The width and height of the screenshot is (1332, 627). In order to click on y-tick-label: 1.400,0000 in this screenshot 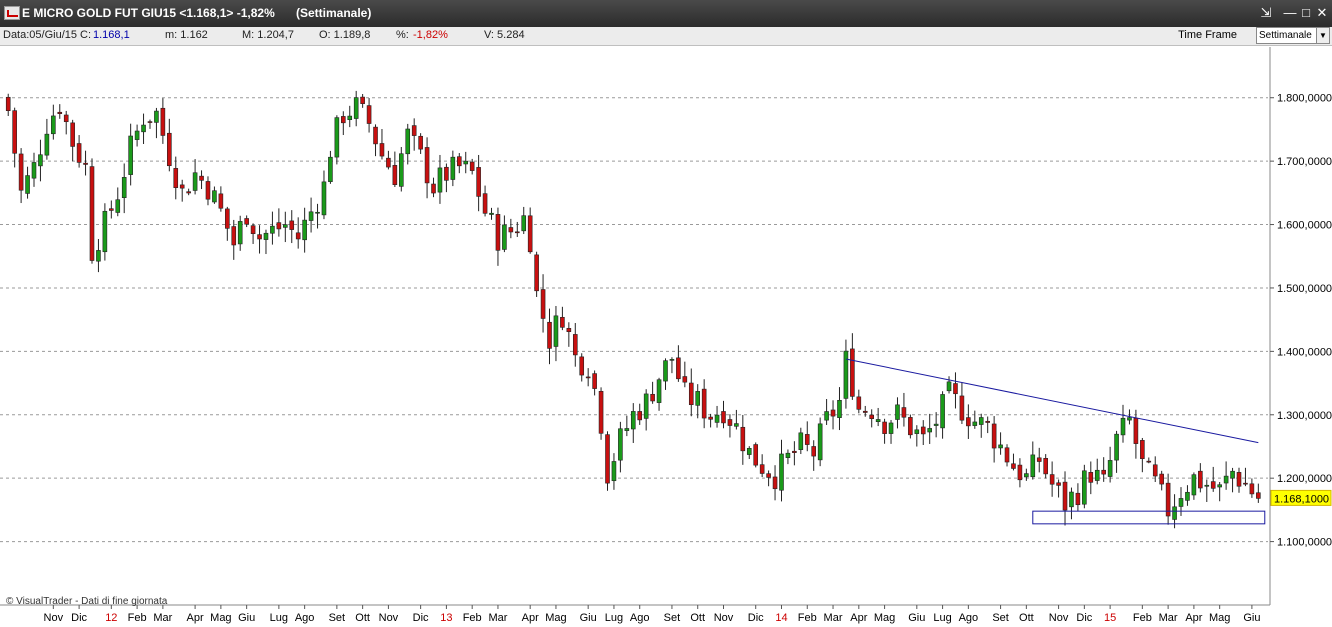, I will do `click(1304, 352)`.